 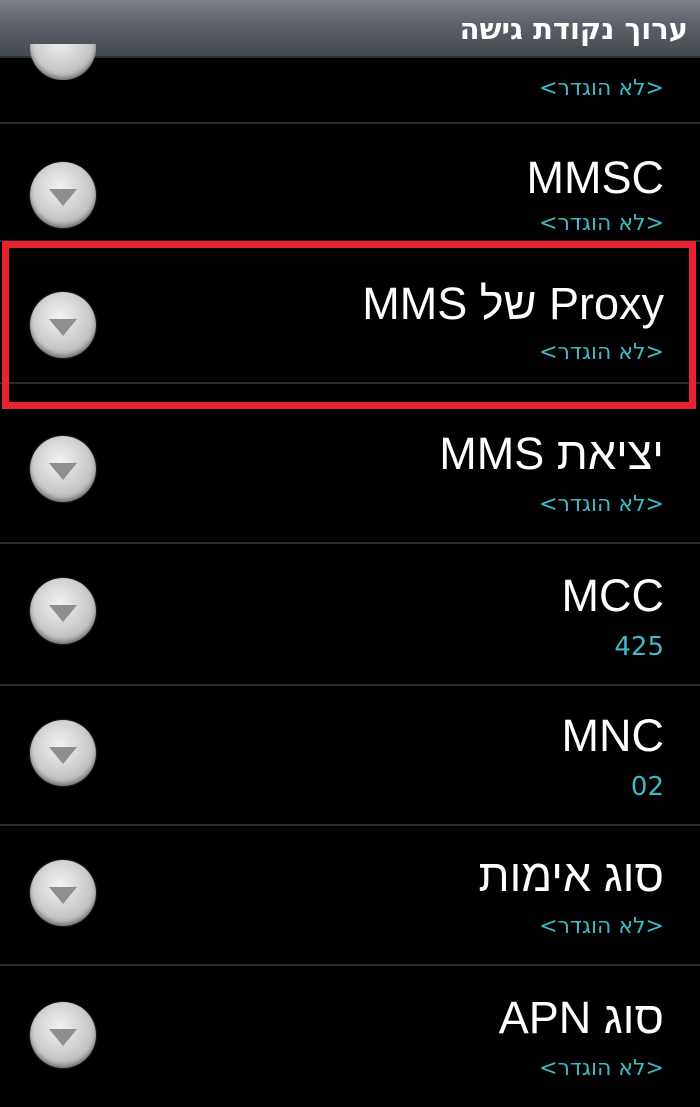 I want to click on list-item-label: סוג אימות, so click(x=571, y=875).